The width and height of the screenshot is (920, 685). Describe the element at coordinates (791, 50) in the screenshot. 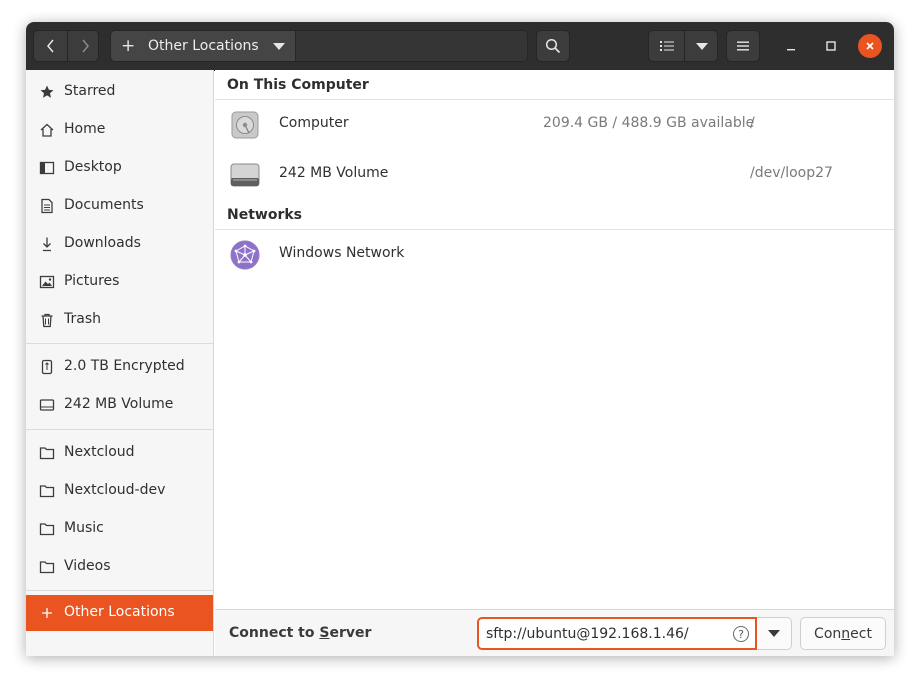

I see `minimize-icon` at that location.